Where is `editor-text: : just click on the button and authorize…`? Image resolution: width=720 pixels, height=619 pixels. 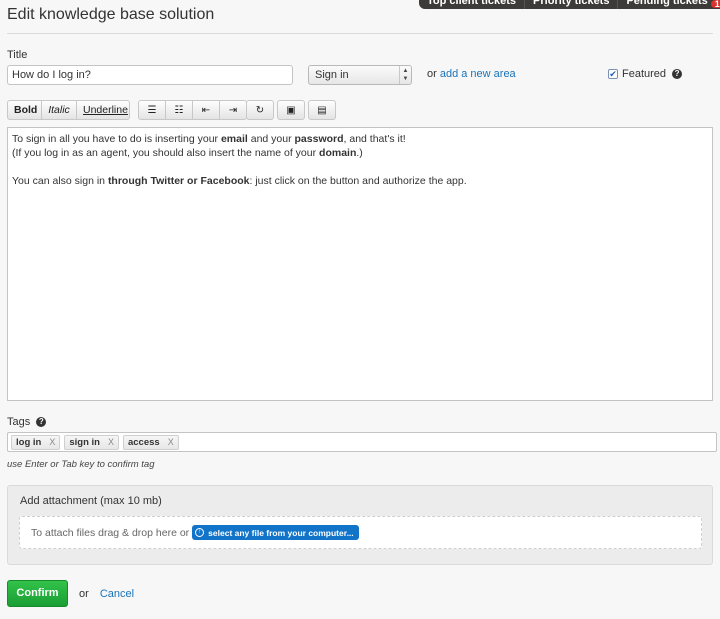
editor-text: : just click on the button and authorize… is located at coordinates (358, 181).